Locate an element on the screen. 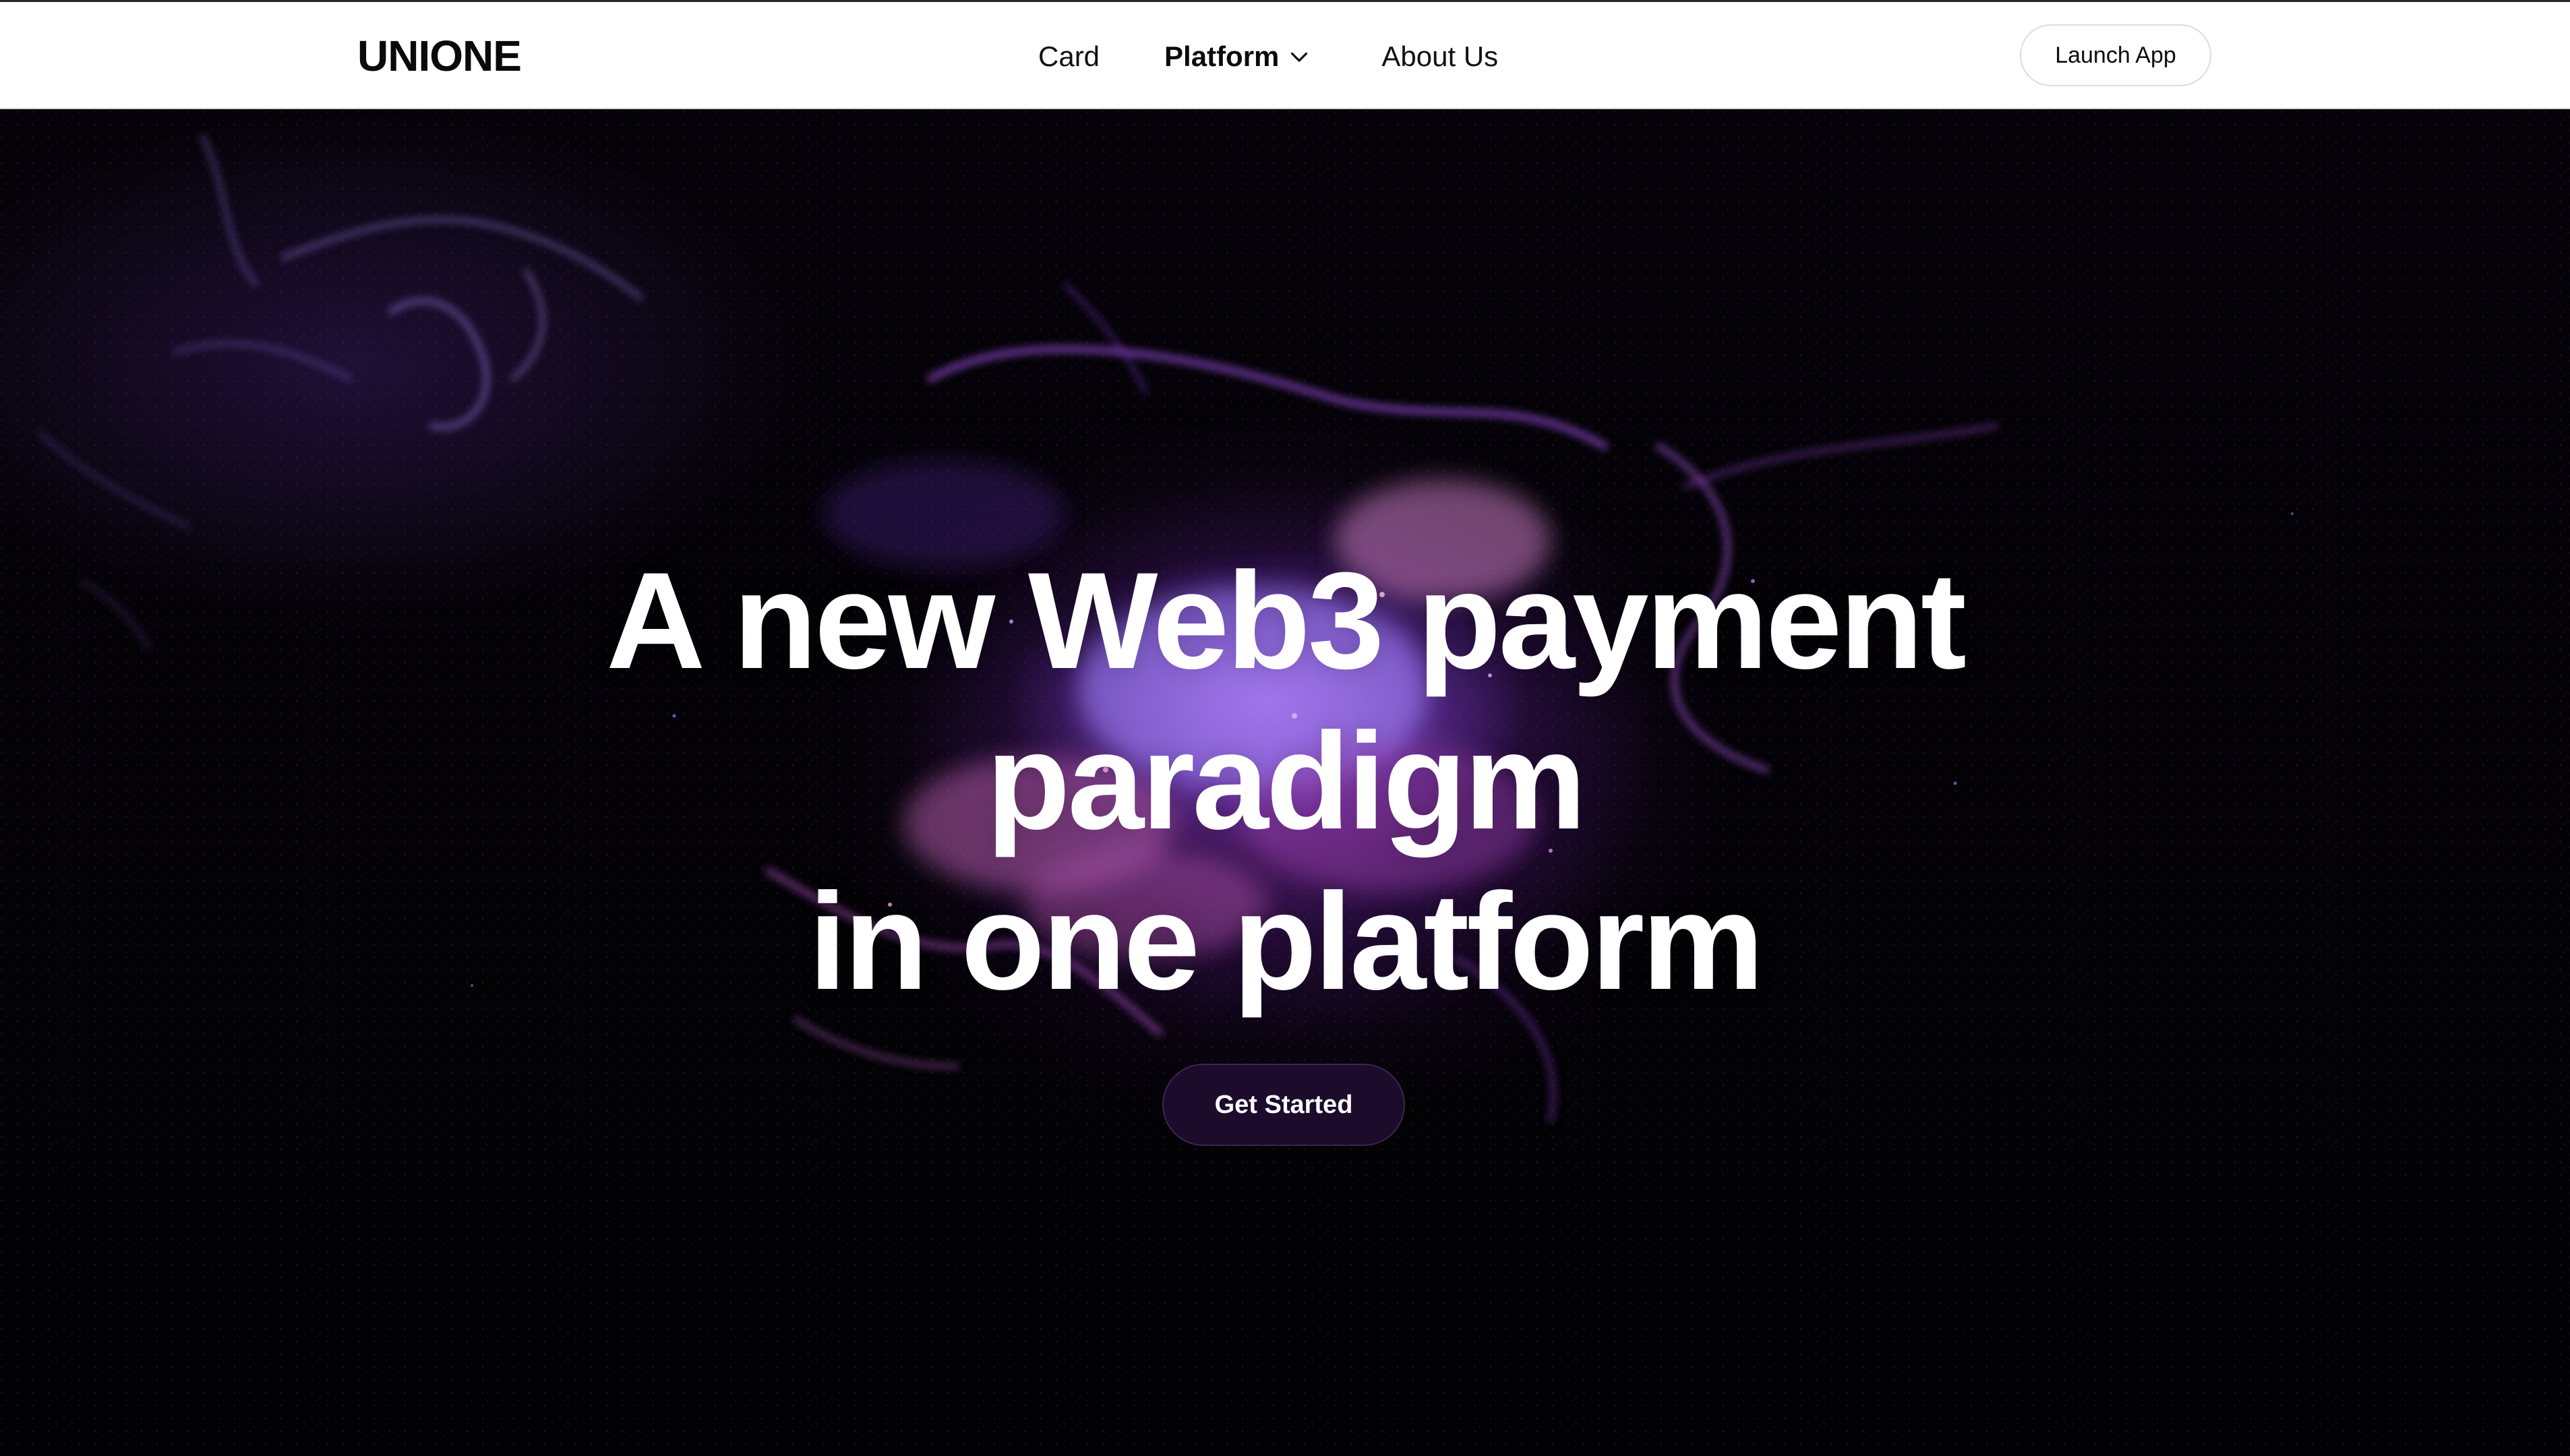 The width and height of the screenshot is (2570, 1456). nav-link-platform: Platform is located at coordinates (1237, 57).